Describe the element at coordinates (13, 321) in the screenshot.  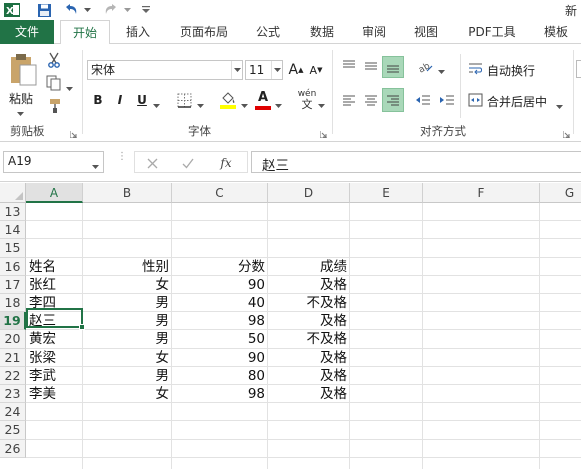
I see `row-header-19: 19` at that location.